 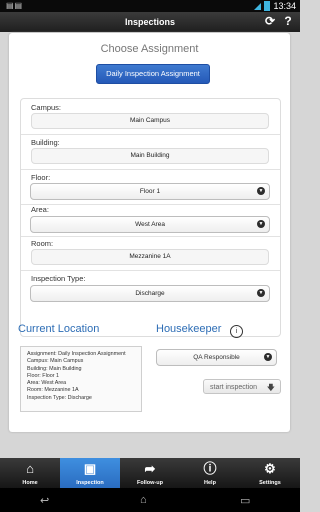 I want to click on gear-icon: ⚙, so click(x=270, y=468).